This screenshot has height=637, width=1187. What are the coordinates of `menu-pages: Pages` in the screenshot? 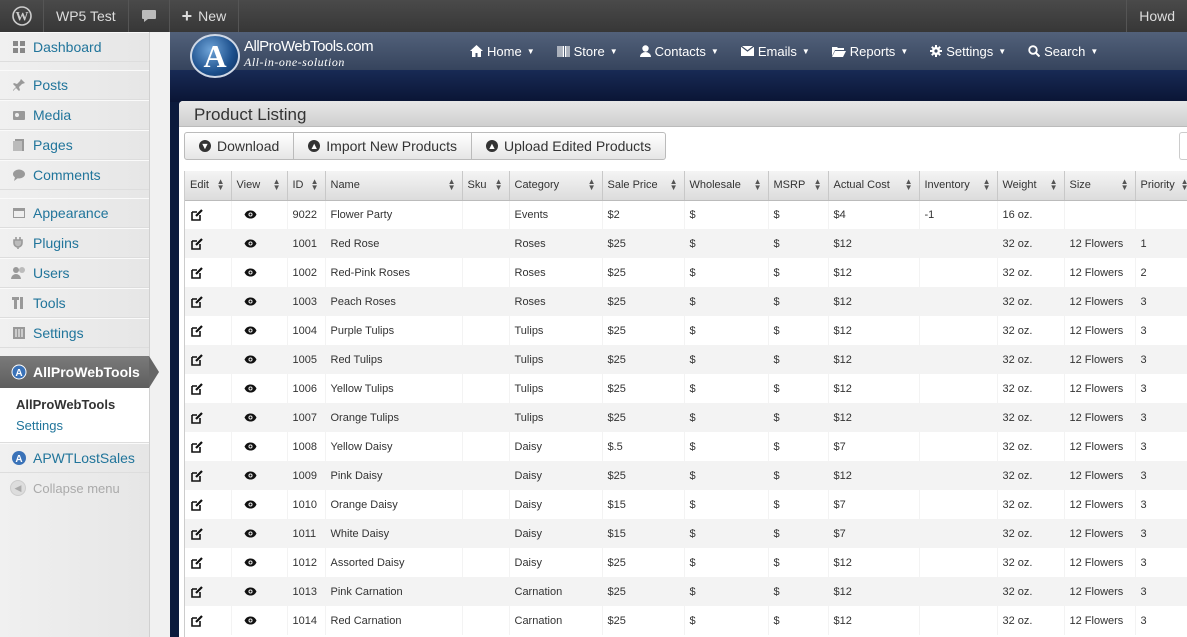 It's located at (74, 145).